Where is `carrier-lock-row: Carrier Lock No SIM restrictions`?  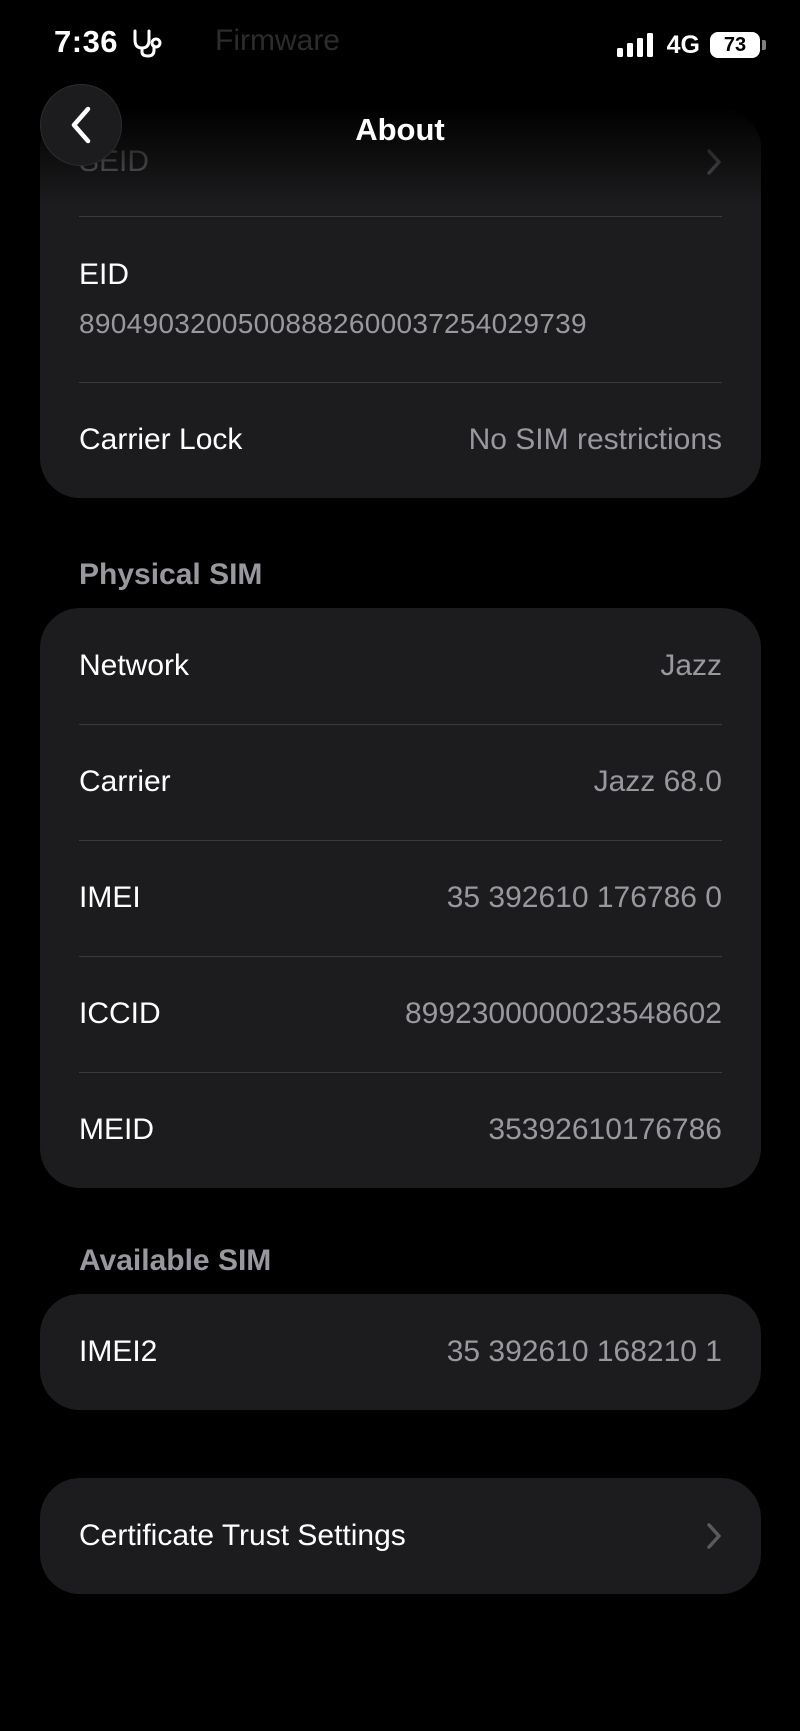 carrier-lock-row: Carrier Lock No SIM restrictions is located at coordinates (400, 440).